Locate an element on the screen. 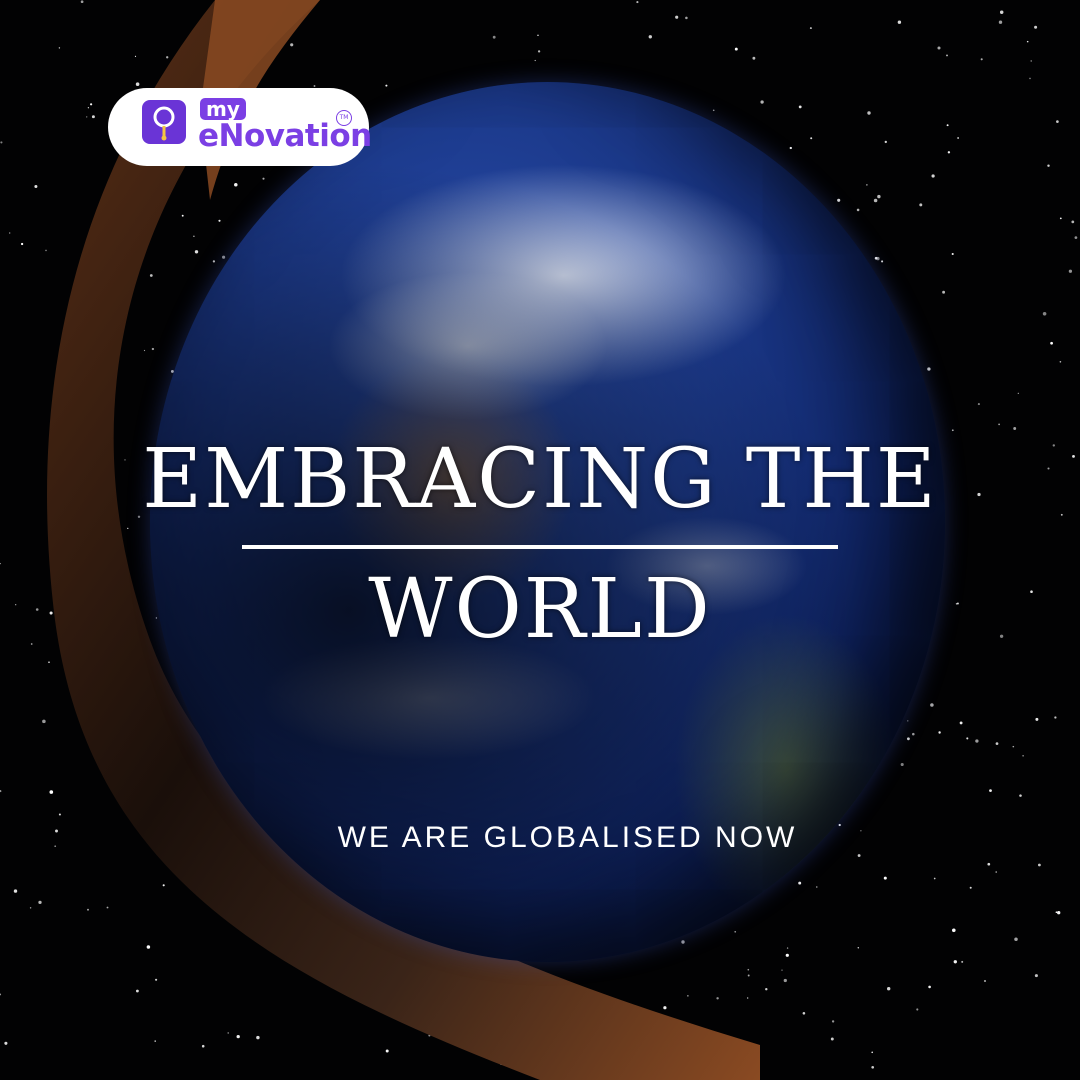  headline-divider is located at coordinates (540, 547).